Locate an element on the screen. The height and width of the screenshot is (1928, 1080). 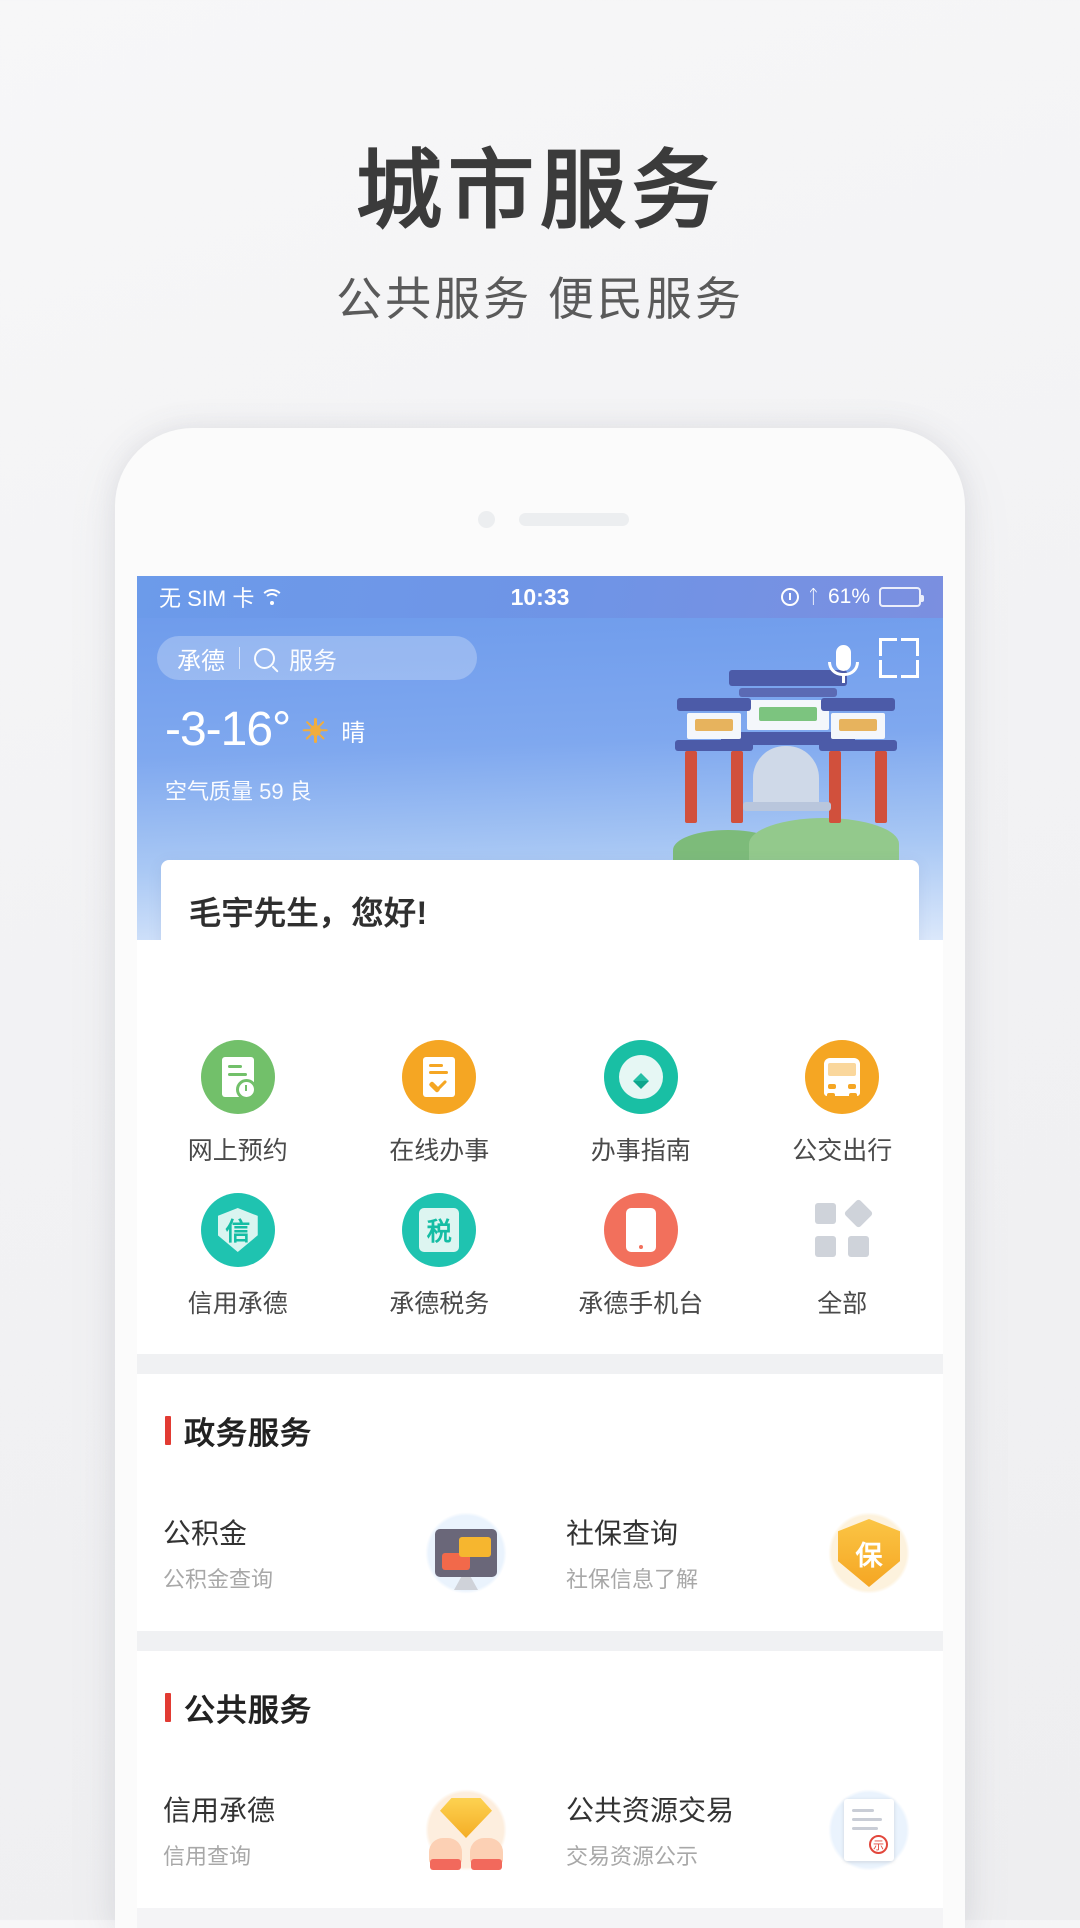
section-header: 公共服务 is located at coordinates (540, 1707).